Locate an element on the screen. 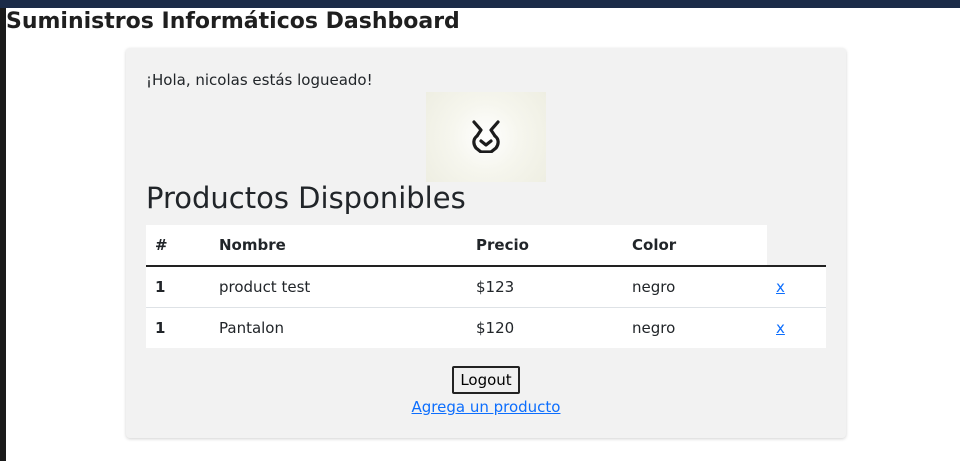 This screenshot has height=461, width=960. table-header-row: # Nombre Precio Color is located at coordinates (486, 246).